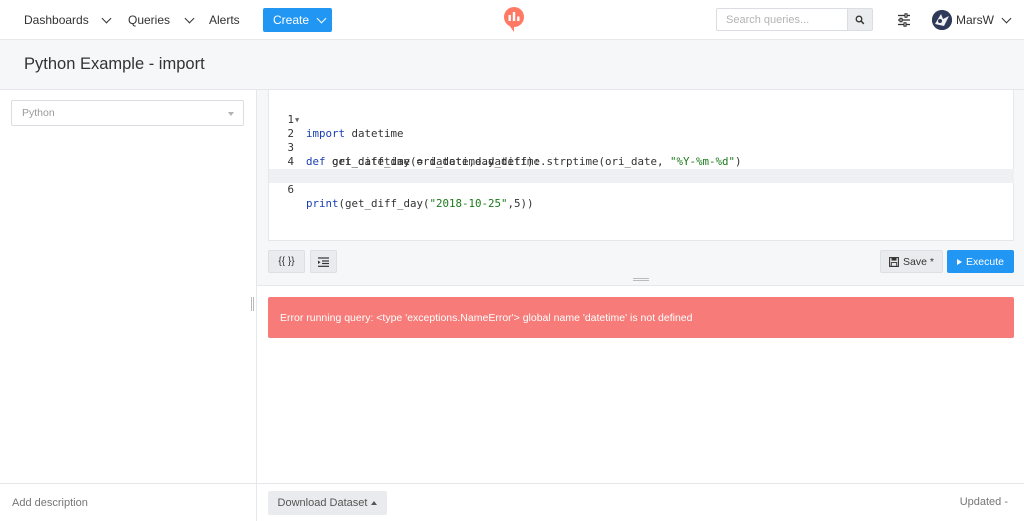 The height and width of the screenshot is (521, 1024). I want to click on save-button: Save *, so click(911, 261).